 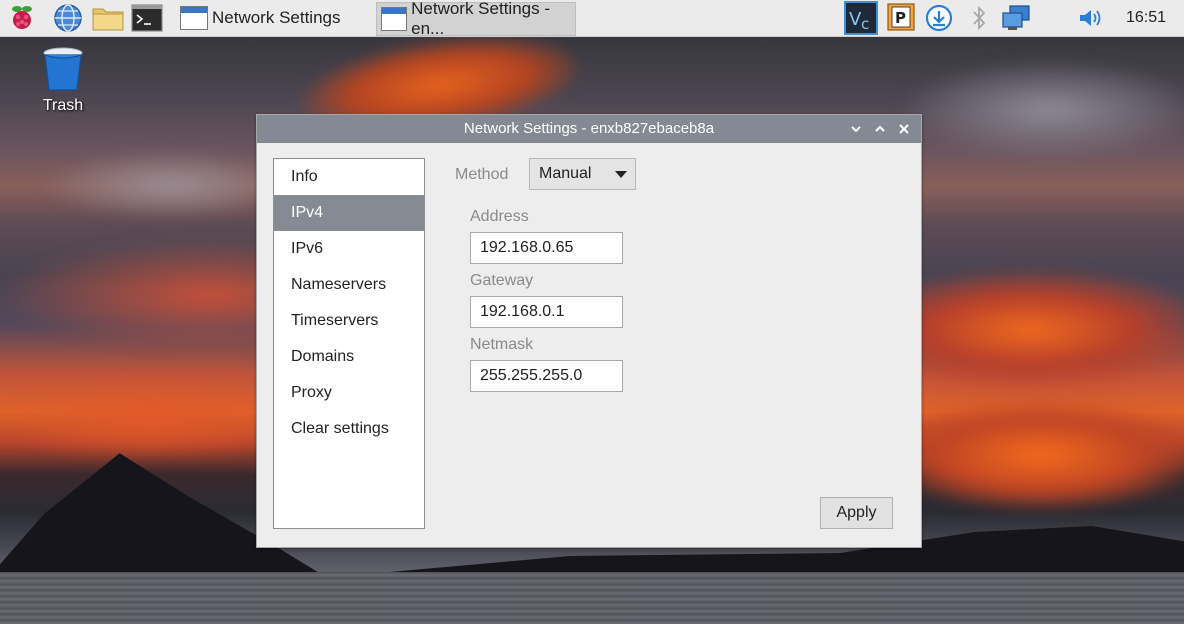 I want to click on svg-text: P, so click(x=900, y=18).